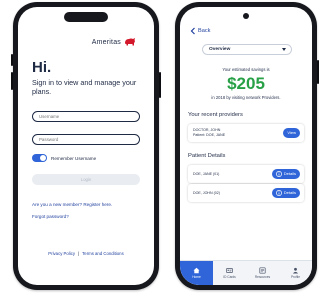 This screenshot has height=293, width=320. I want to click on tab-resources: Resources, so click(262, 273).